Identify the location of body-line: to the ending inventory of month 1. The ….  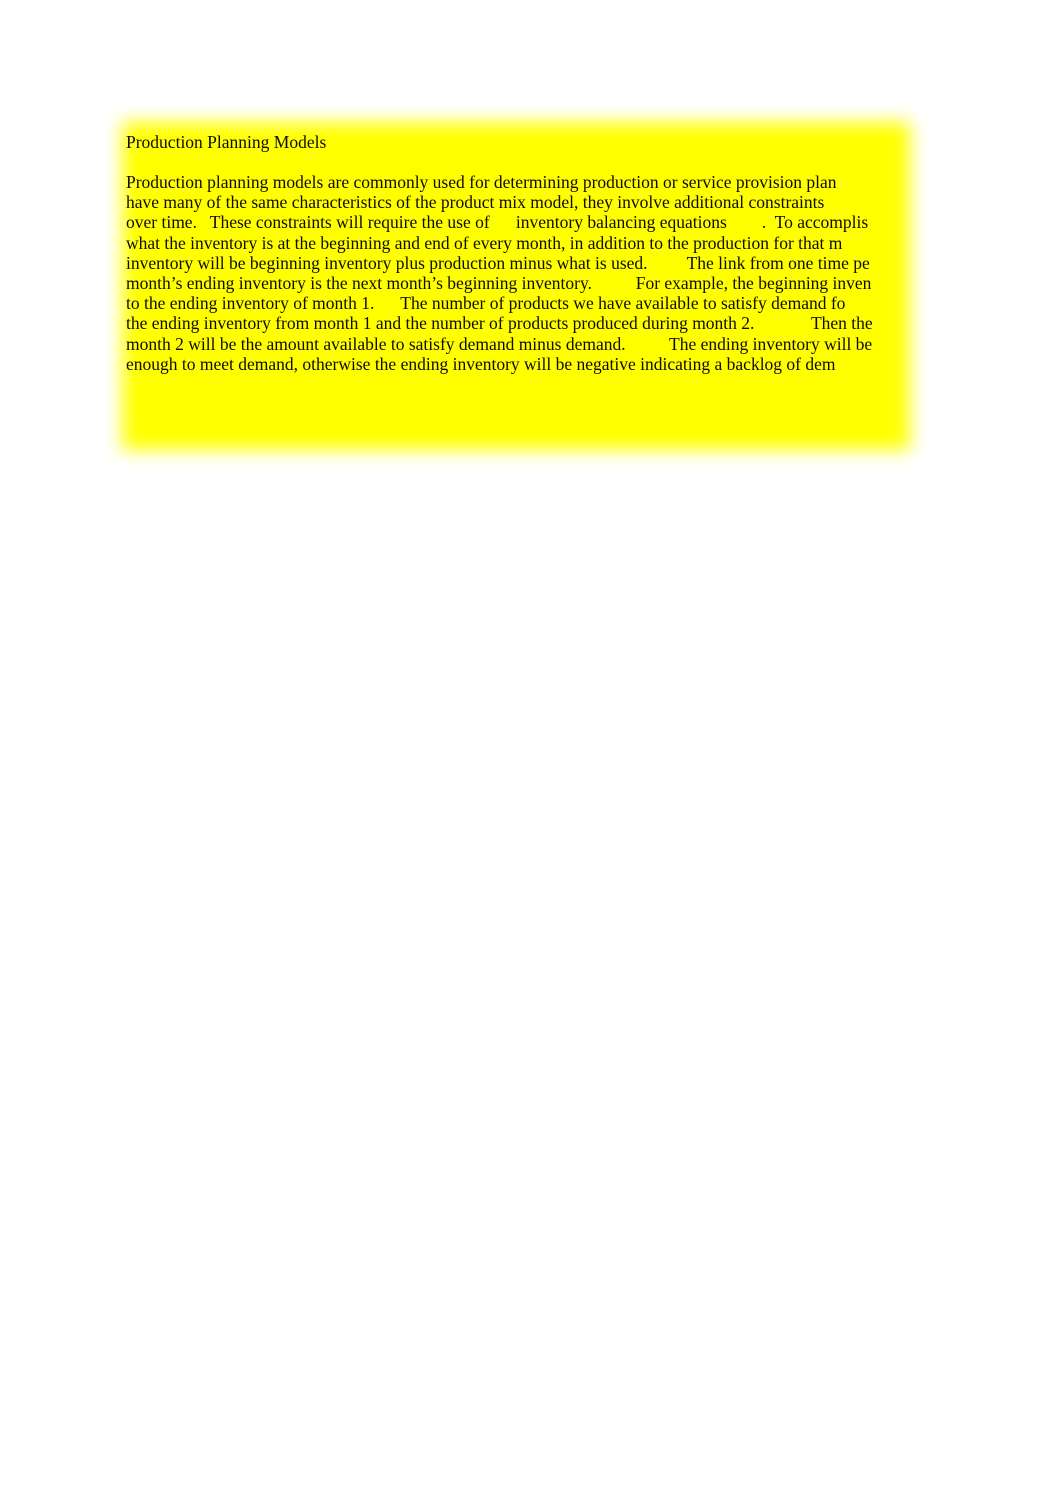
(486, 303).